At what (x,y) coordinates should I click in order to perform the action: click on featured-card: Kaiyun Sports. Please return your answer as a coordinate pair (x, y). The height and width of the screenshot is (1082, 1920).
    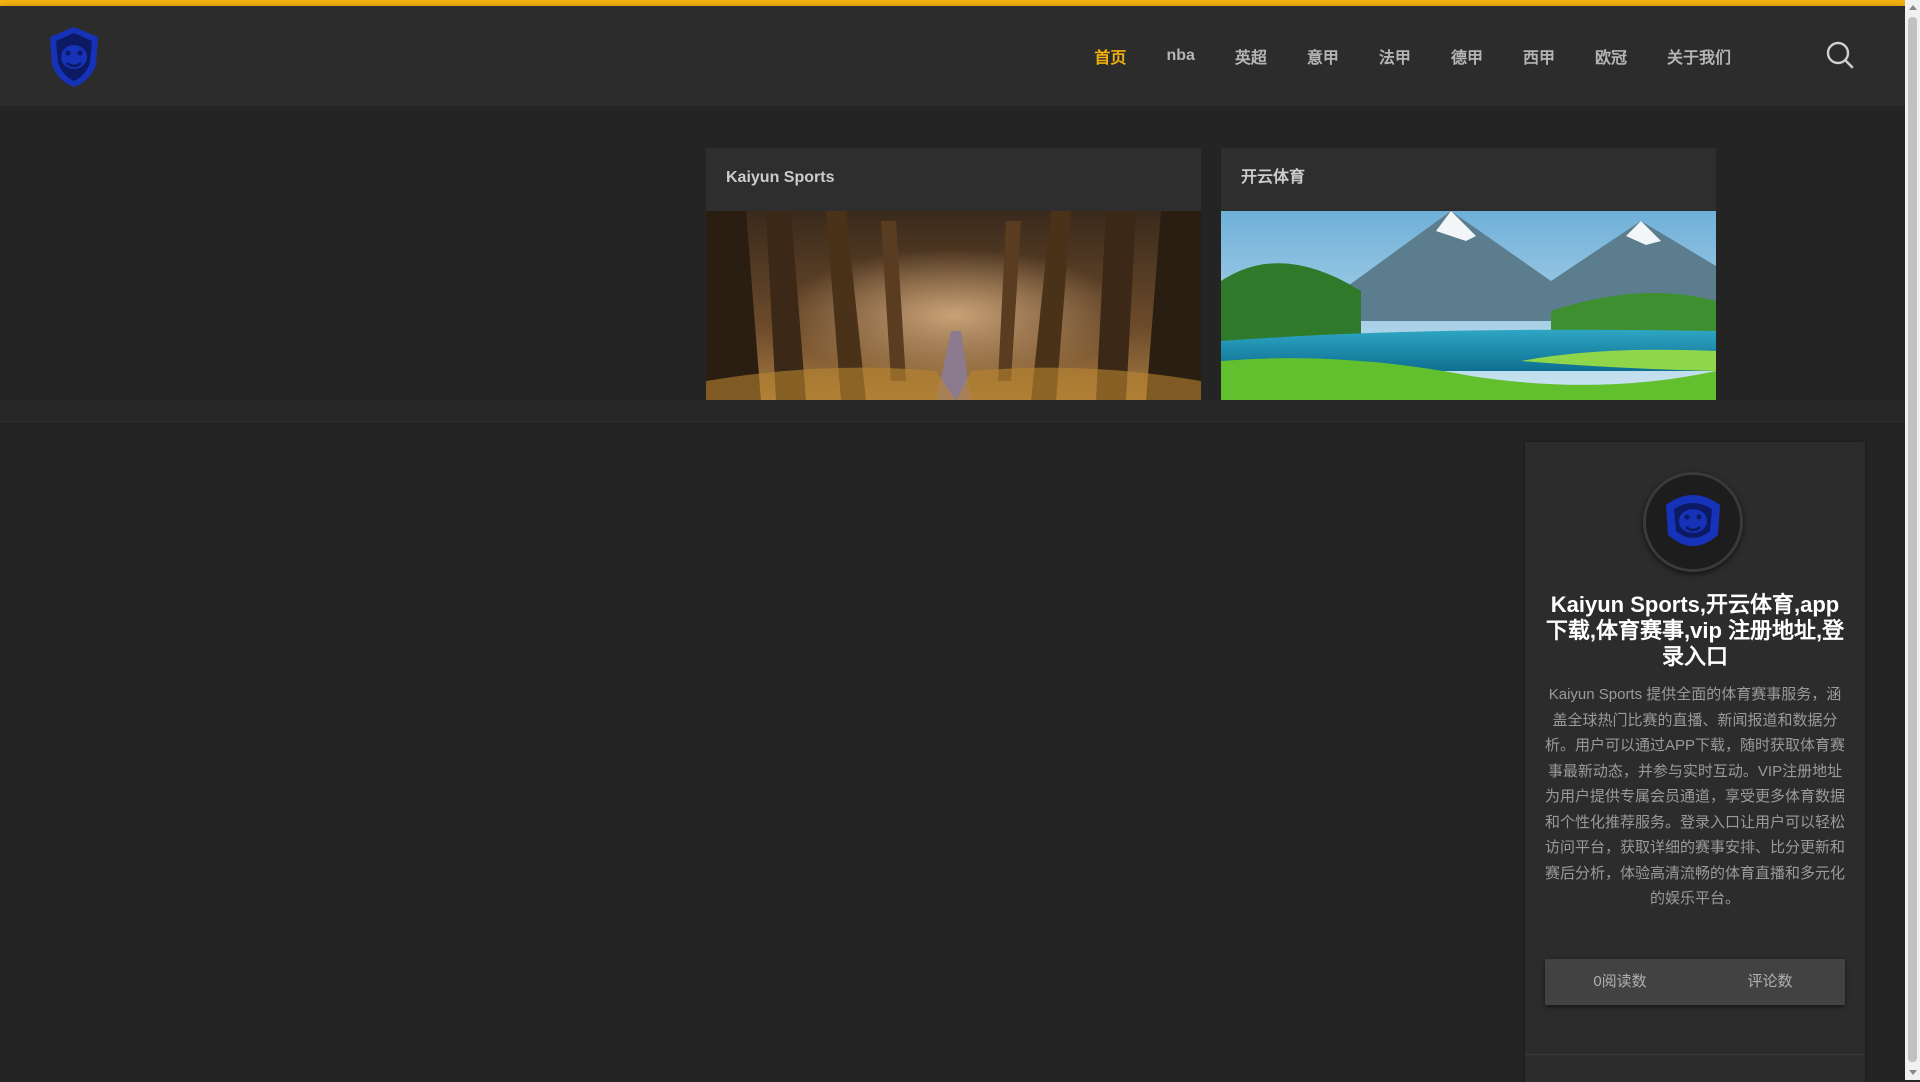
    Looking at the image, I should click on (953, 274).